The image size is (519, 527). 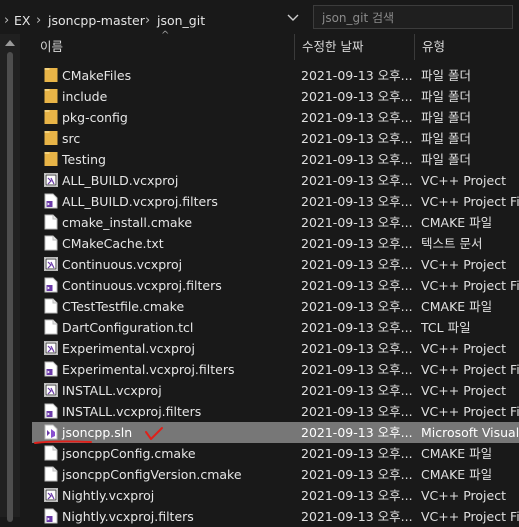 What do you see at coordinates (433, 47) in the screenshot?
I see `column-header-type: 유형` at bounding box center [433, 47].